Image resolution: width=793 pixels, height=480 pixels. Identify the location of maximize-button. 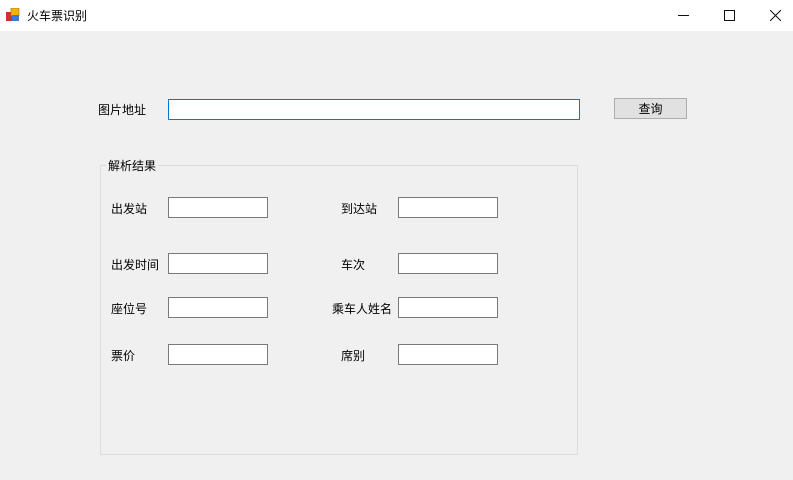
(729, 15).